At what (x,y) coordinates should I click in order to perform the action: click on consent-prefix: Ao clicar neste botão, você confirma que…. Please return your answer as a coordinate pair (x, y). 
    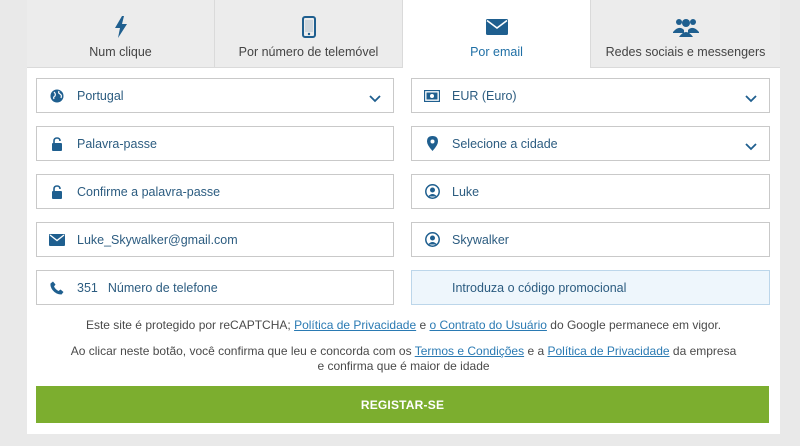
    Looking at the image, I should click on (241, 351).